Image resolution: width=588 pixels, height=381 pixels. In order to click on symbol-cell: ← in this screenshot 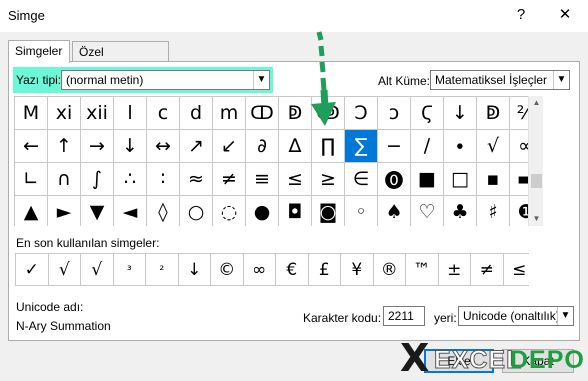, I will do `click(31, 146)`.